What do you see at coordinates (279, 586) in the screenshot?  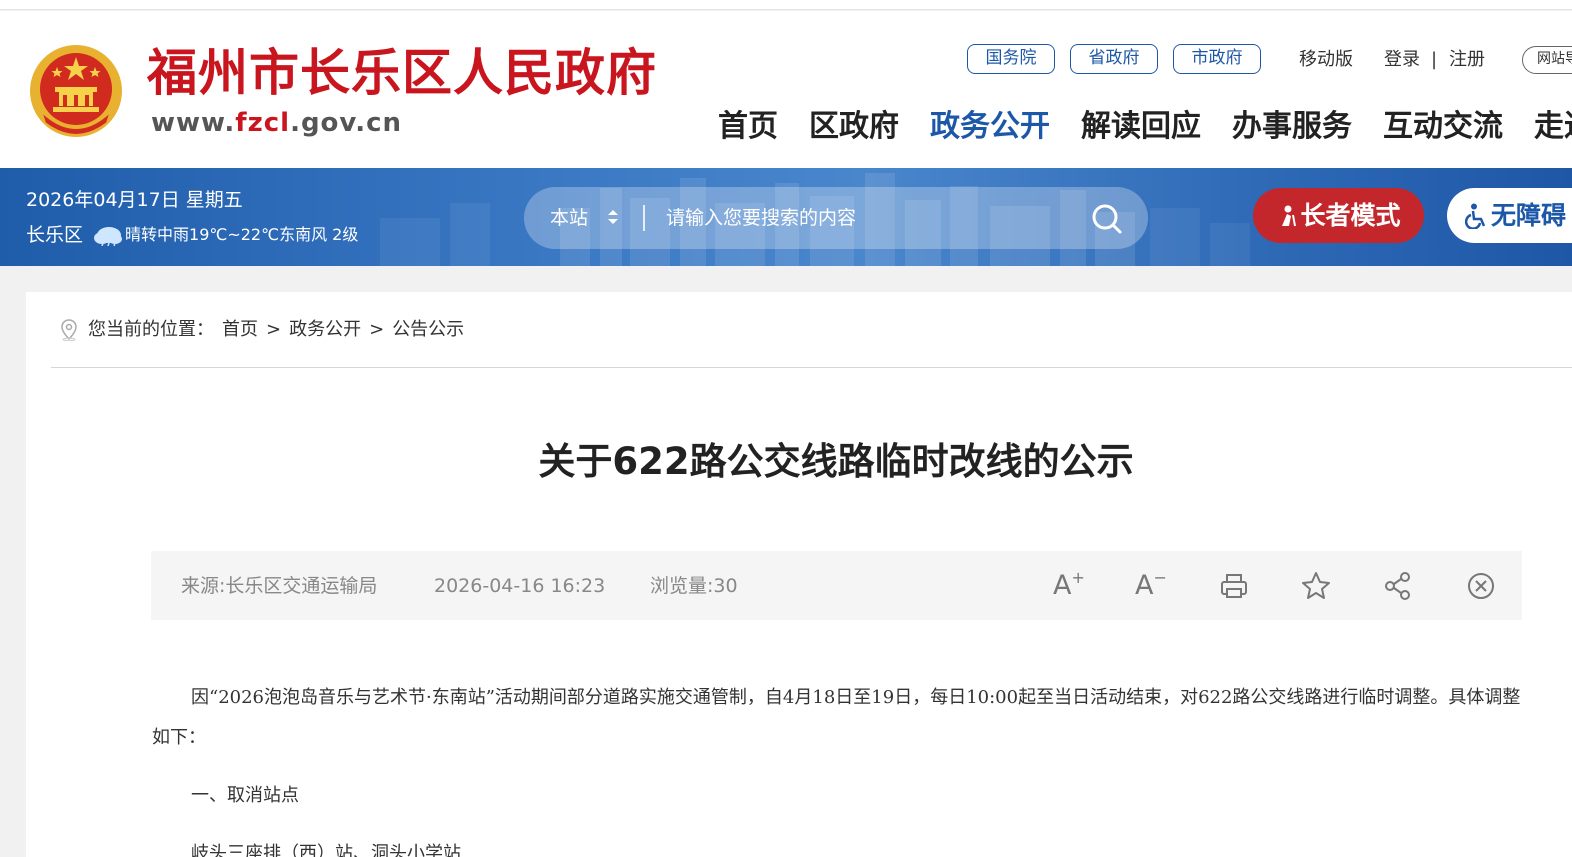 I see `article-source: 来源:长乐区交通运输局` at bounding box center [279, 586].